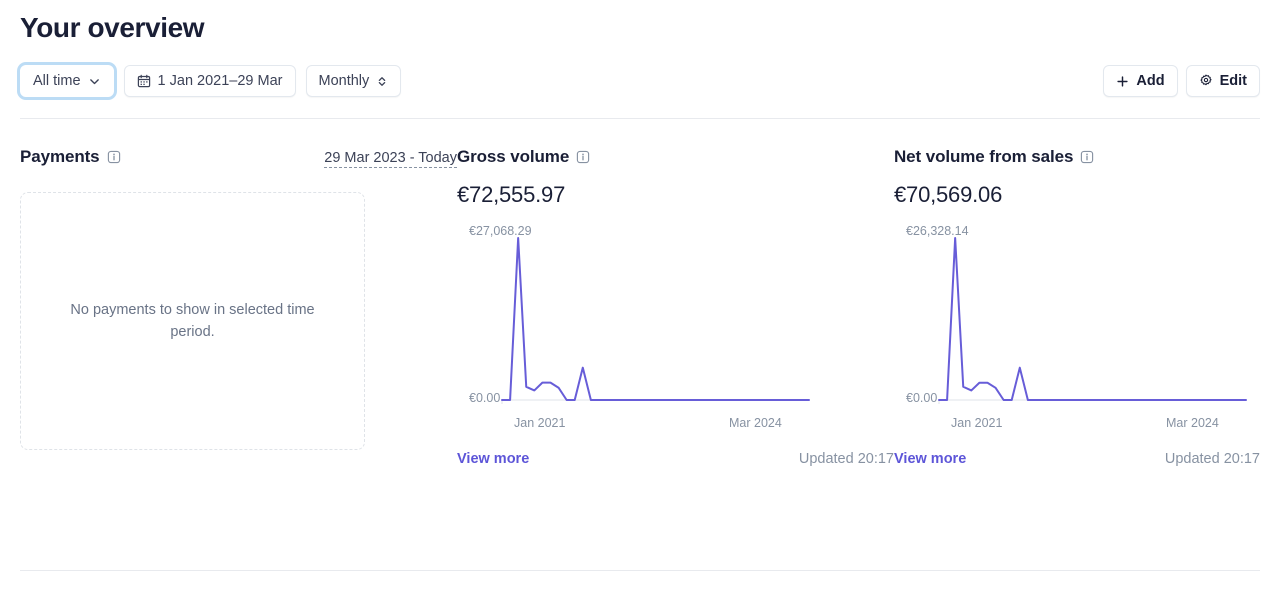 The width and height of the screenshot is (1280, 592). I want to click on payments-title: Payments, so click(60, 156).